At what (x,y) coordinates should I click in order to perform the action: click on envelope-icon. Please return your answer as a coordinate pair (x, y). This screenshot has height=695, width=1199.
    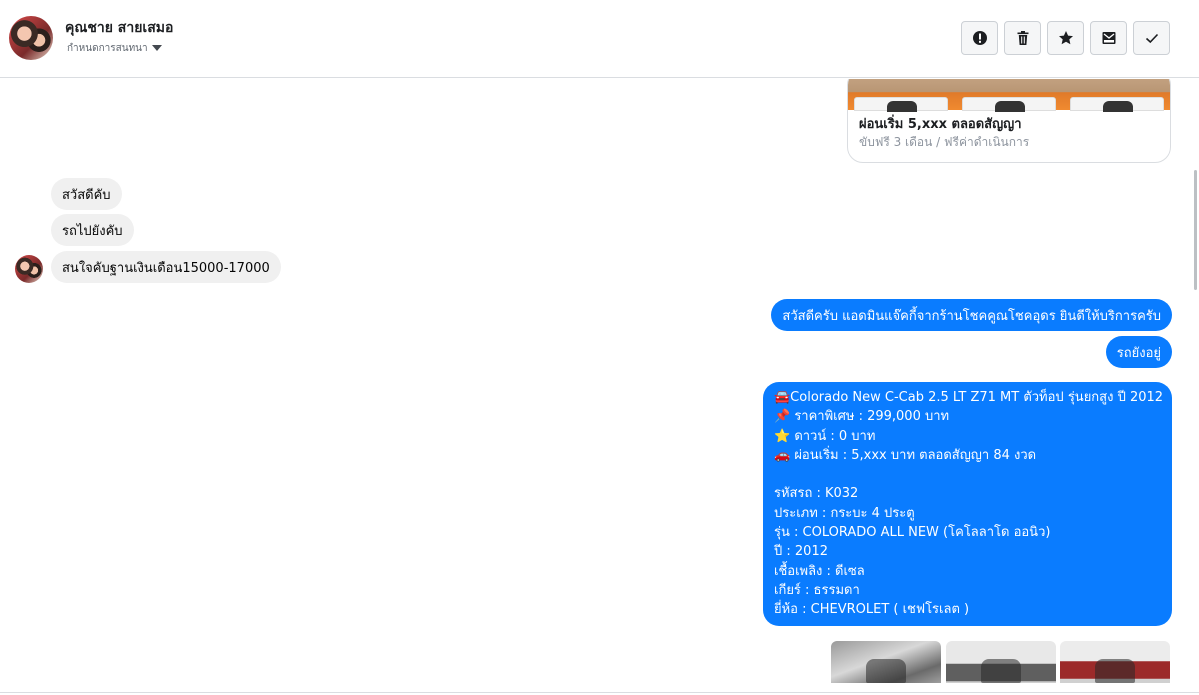
    Looking at the image, I should click on (1108, 38).